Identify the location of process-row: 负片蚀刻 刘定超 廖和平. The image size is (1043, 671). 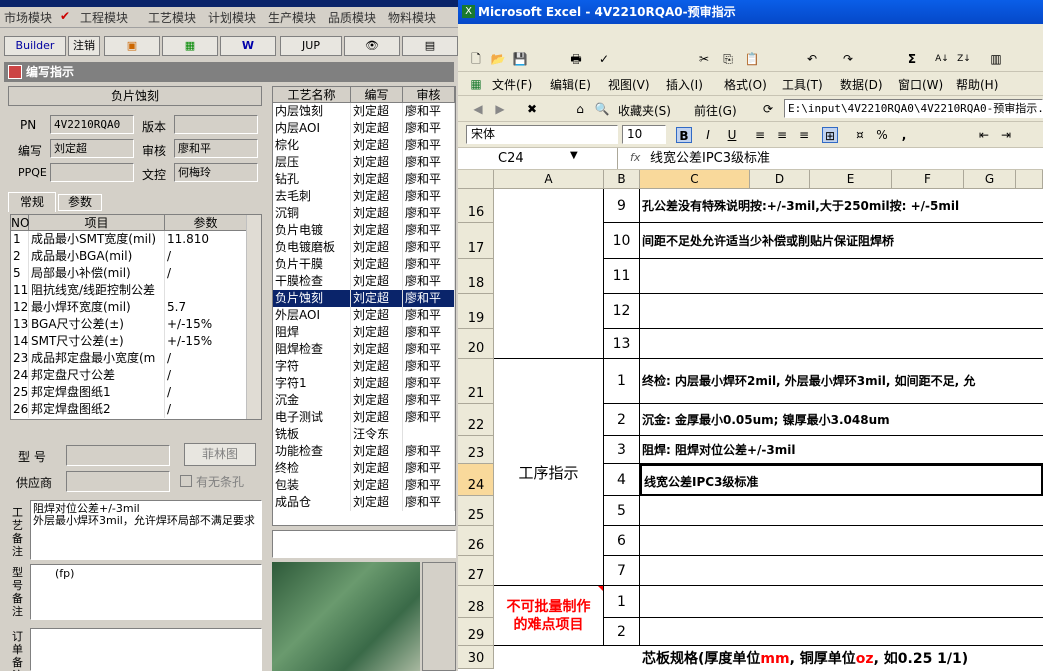
(364, 298).